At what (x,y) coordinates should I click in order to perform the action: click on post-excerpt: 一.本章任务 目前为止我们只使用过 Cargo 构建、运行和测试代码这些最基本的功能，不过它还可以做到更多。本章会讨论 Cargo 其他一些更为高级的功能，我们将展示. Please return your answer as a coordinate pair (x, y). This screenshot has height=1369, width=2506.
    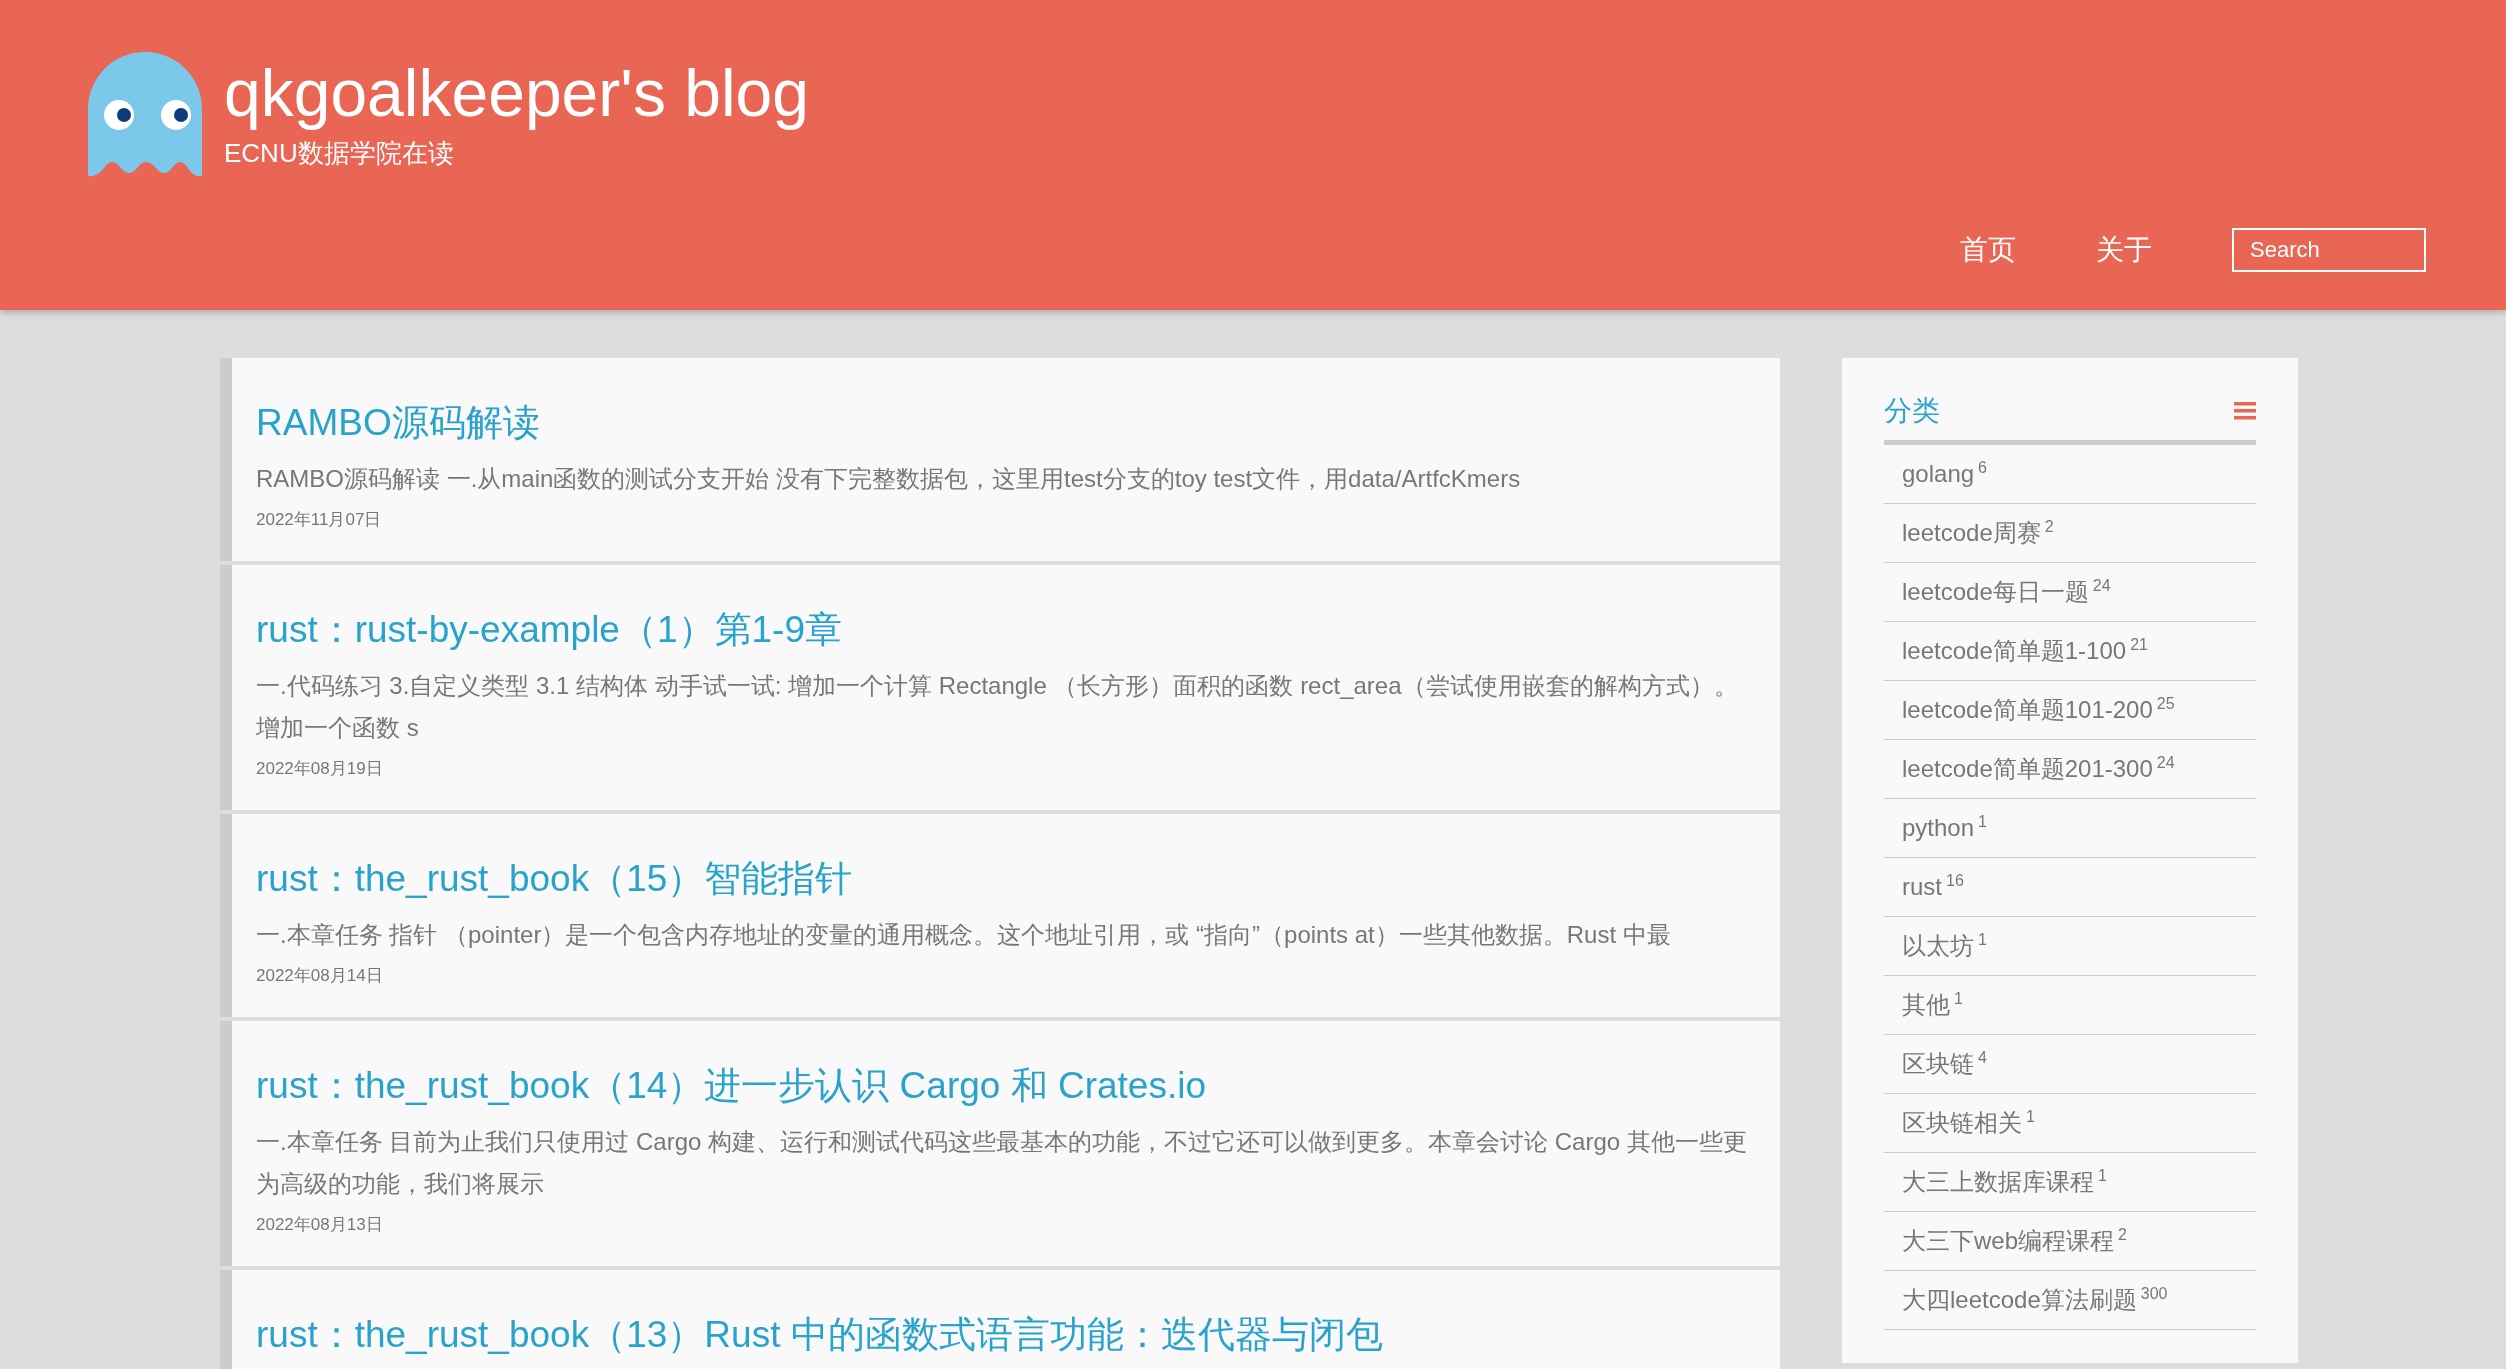
    Looking at the image, I should click on (1002, 1163).